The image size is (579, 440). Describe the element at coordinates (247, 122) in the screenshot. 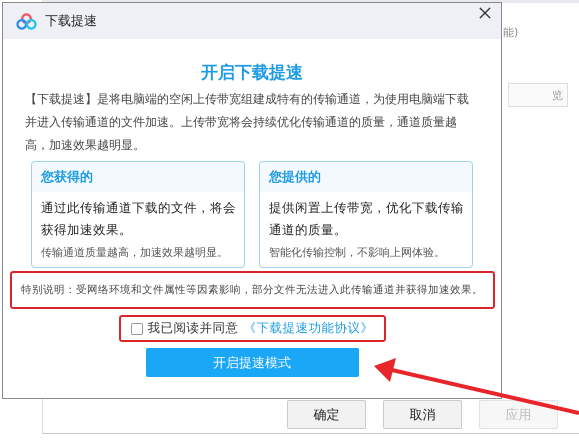

I see `description-text: 【下载提速】是将电脑端的空闲上传带宽组建成特有的传输通道，为使用电脑端下载并进入传输通道的文件加速。上传带宽将会持续优化传输通道的质量，通道质量越高，加速效果越明显。` at that location.